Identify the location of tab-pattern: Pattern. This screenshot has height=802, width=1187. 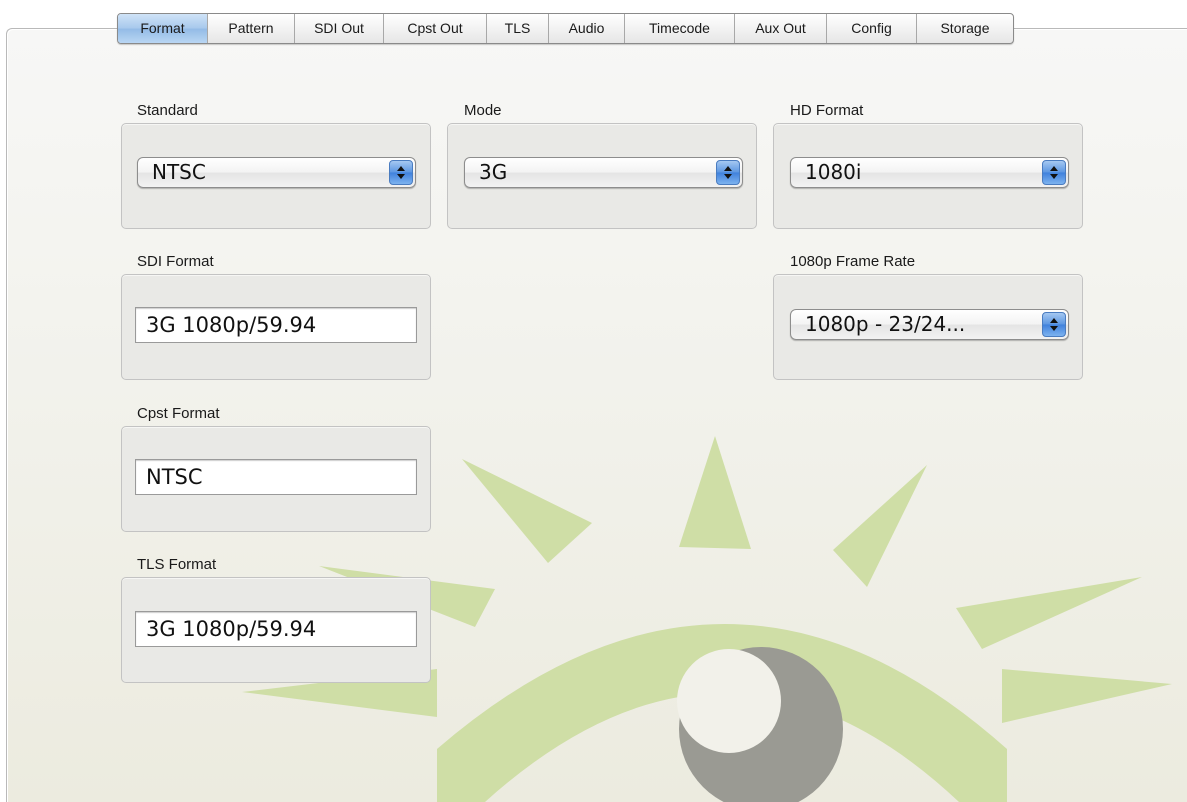
(250, 28).